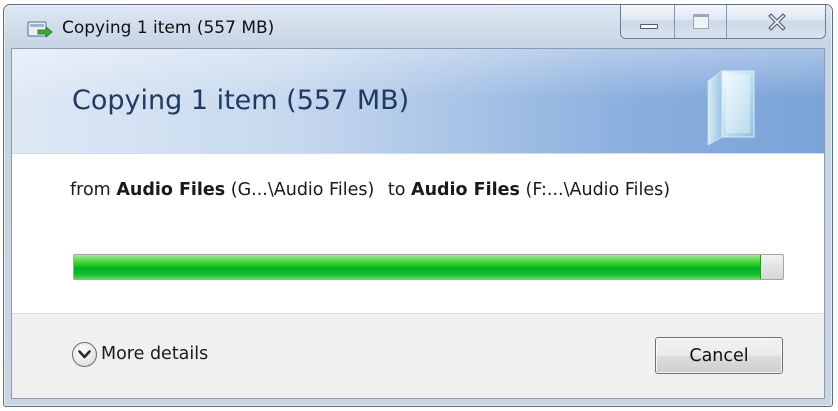 This screenshot has width=838, height=411. I want to click on caption-buttons, so click(723, 22).